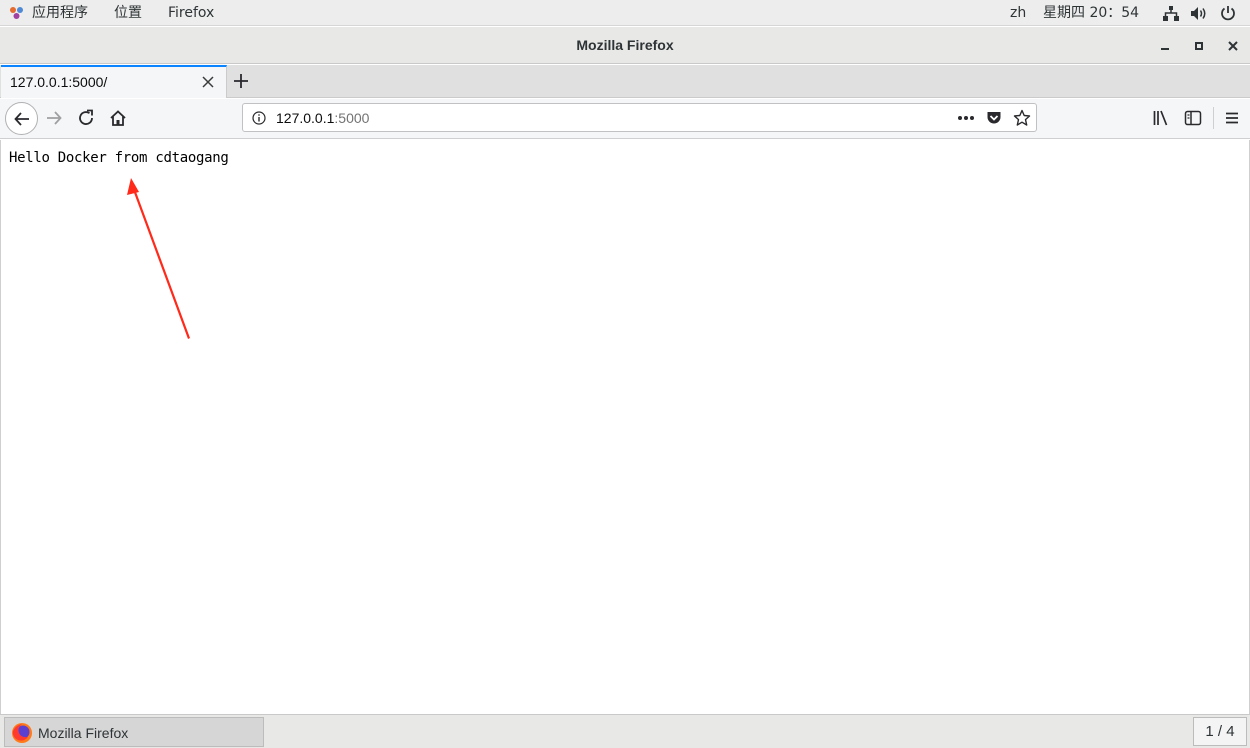 This screenshot has height=748, width=1250. I want to click on forward-arrow-icon, so click(54, 118).